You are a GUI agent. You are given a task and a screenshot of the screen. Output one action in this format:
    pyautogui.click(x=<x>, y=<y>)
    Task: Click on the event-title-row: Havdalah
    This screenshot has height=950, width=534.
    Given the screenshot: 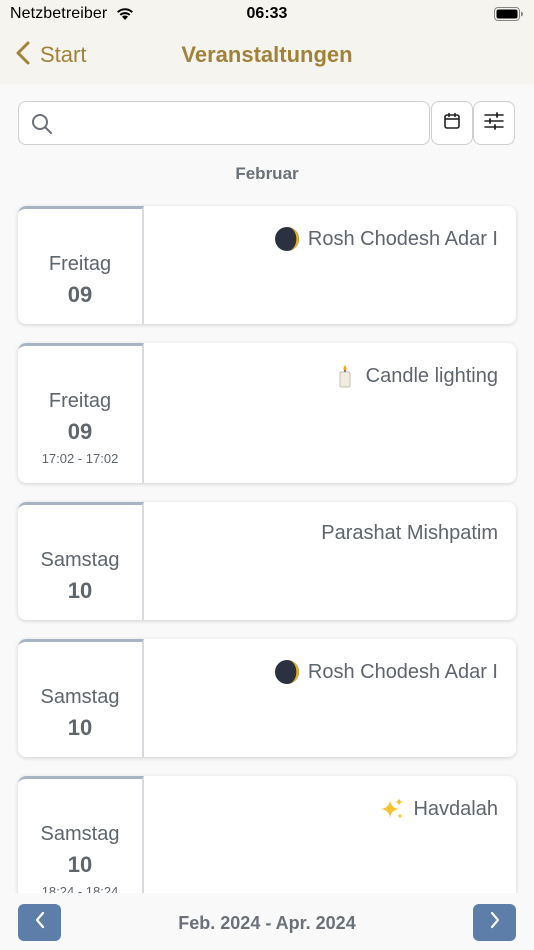 What is the action you would take?
    pyautogui.click(x=438, y=809)
    